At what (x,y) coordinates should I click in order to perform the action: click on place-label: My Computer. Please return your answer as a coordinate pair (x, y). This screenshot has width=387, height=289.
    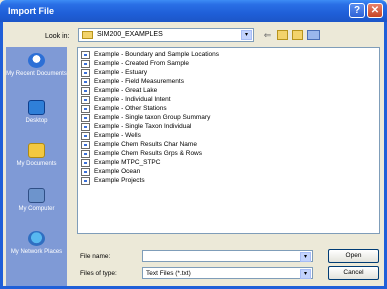
    Looking at the image, I should click on (36, 209).